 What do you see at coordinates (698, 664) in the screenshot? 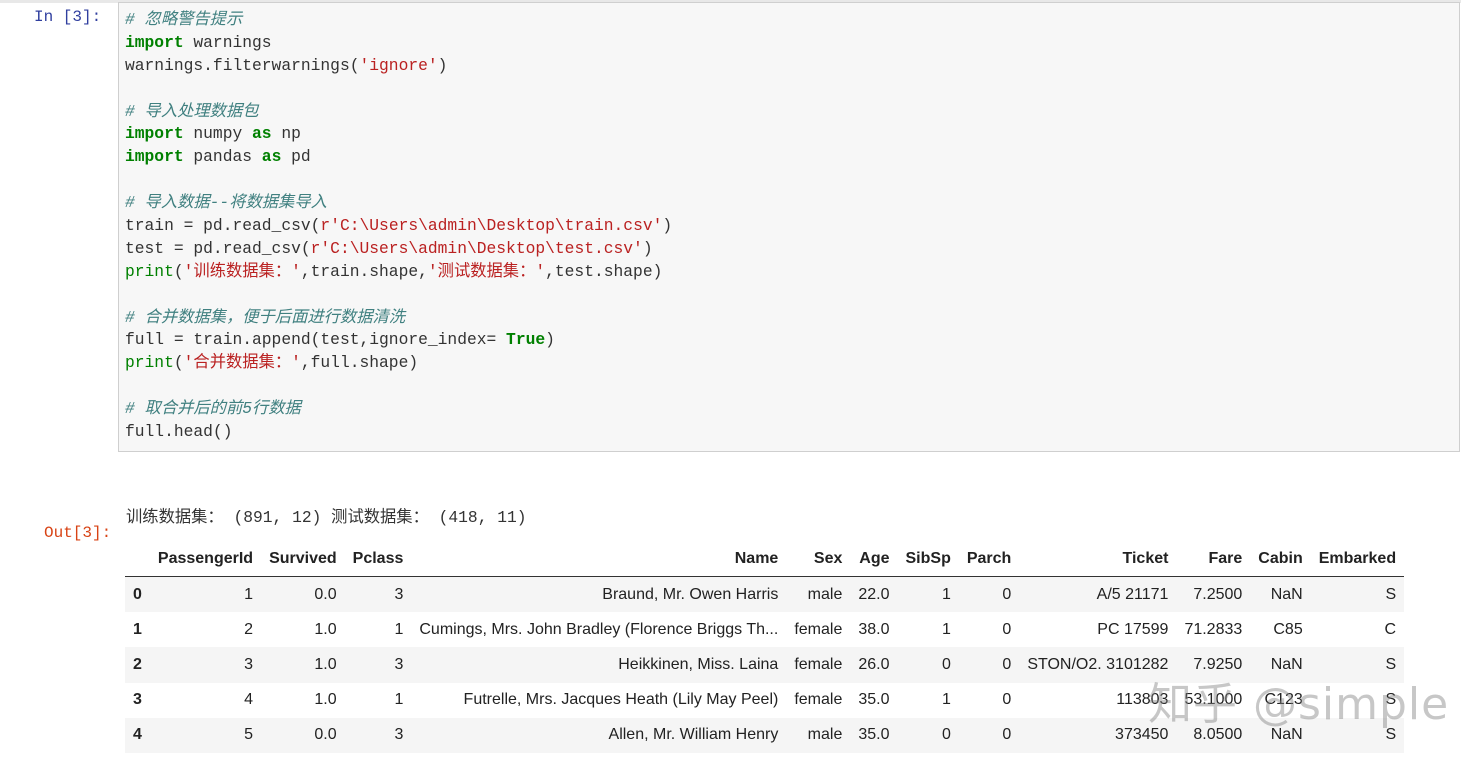
I see `table-cell: Heikkinen, Miss. Laina` at bounding box center [698, 664].